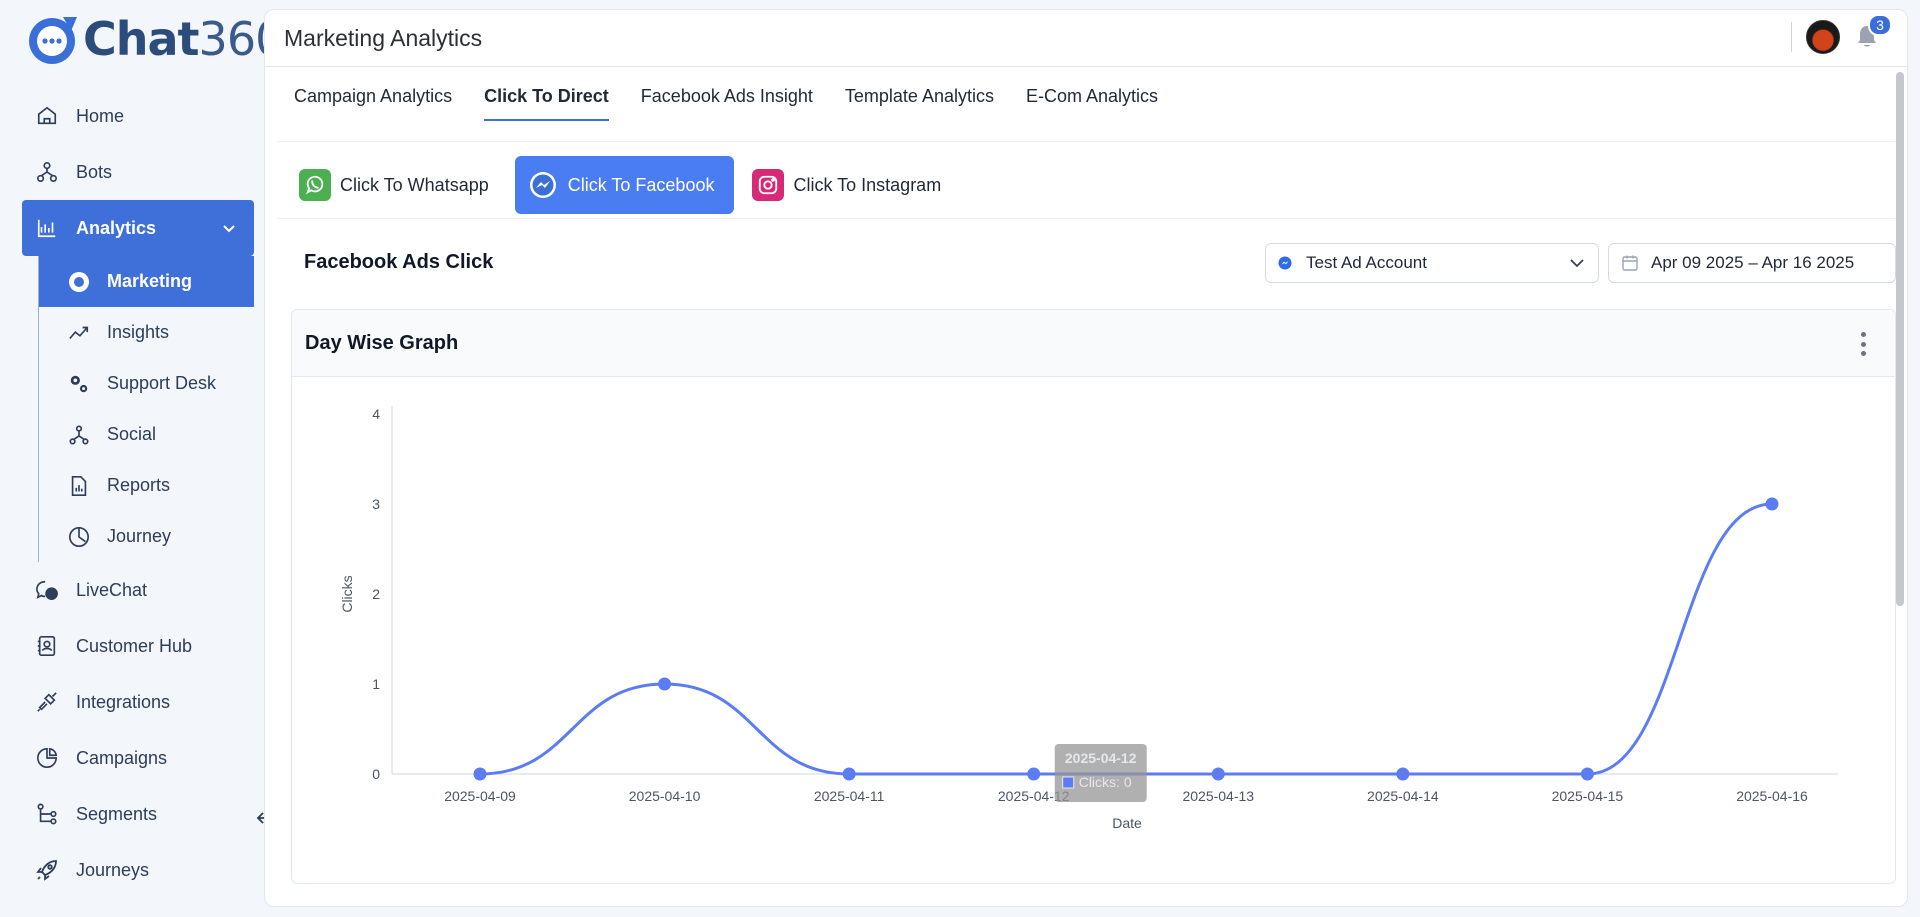  What do you see at coordinates (1823, 37) in the screenshot?
I see `avatar` at bounding box center [1823, 37].